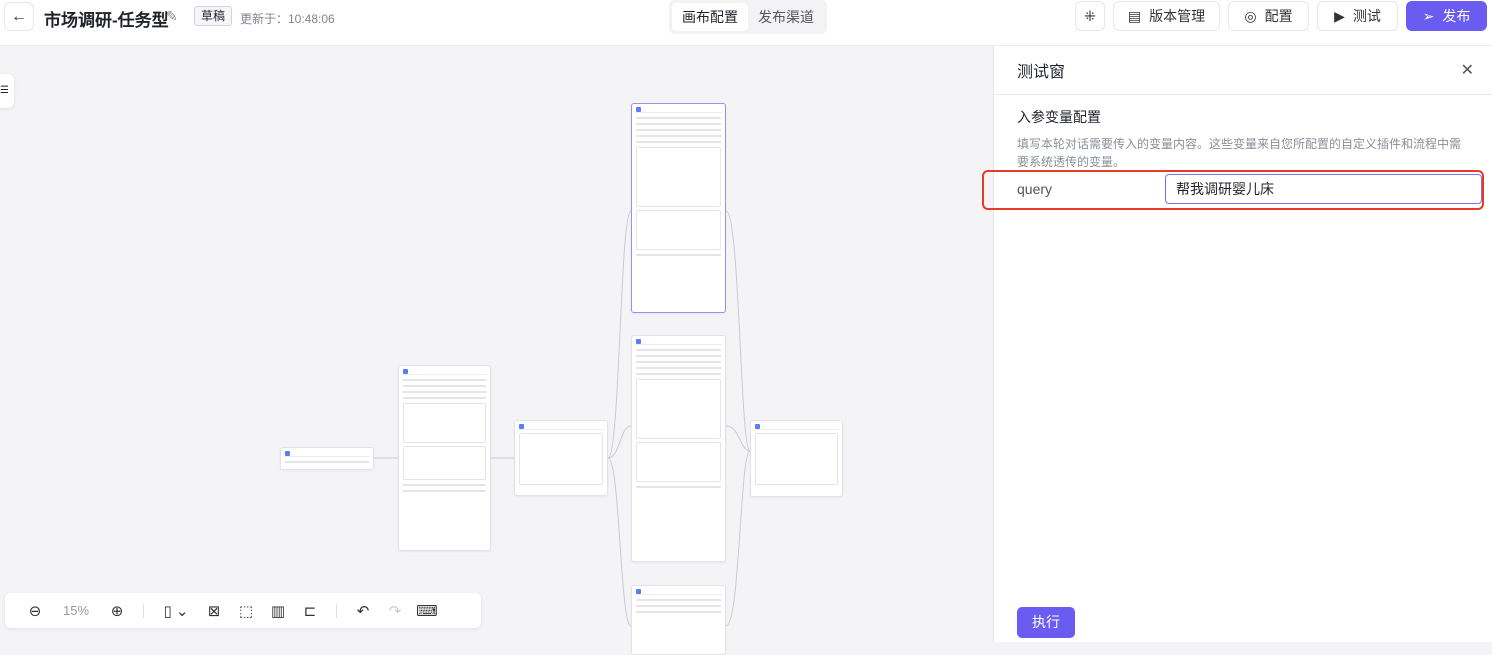 Image resolution: width=1492 pixels, height=655 pixels. I want to click on version-icon: ▤, so click(1134, 15).